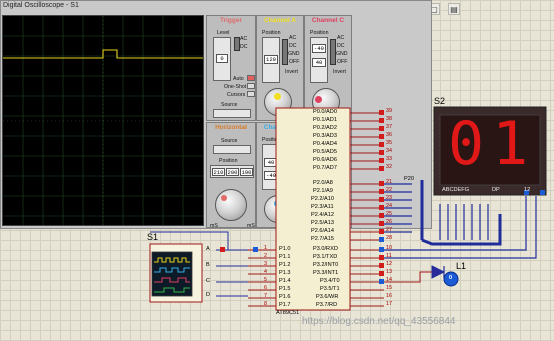  I want to click on channel-a-coupling-switch, so click(285, 52).